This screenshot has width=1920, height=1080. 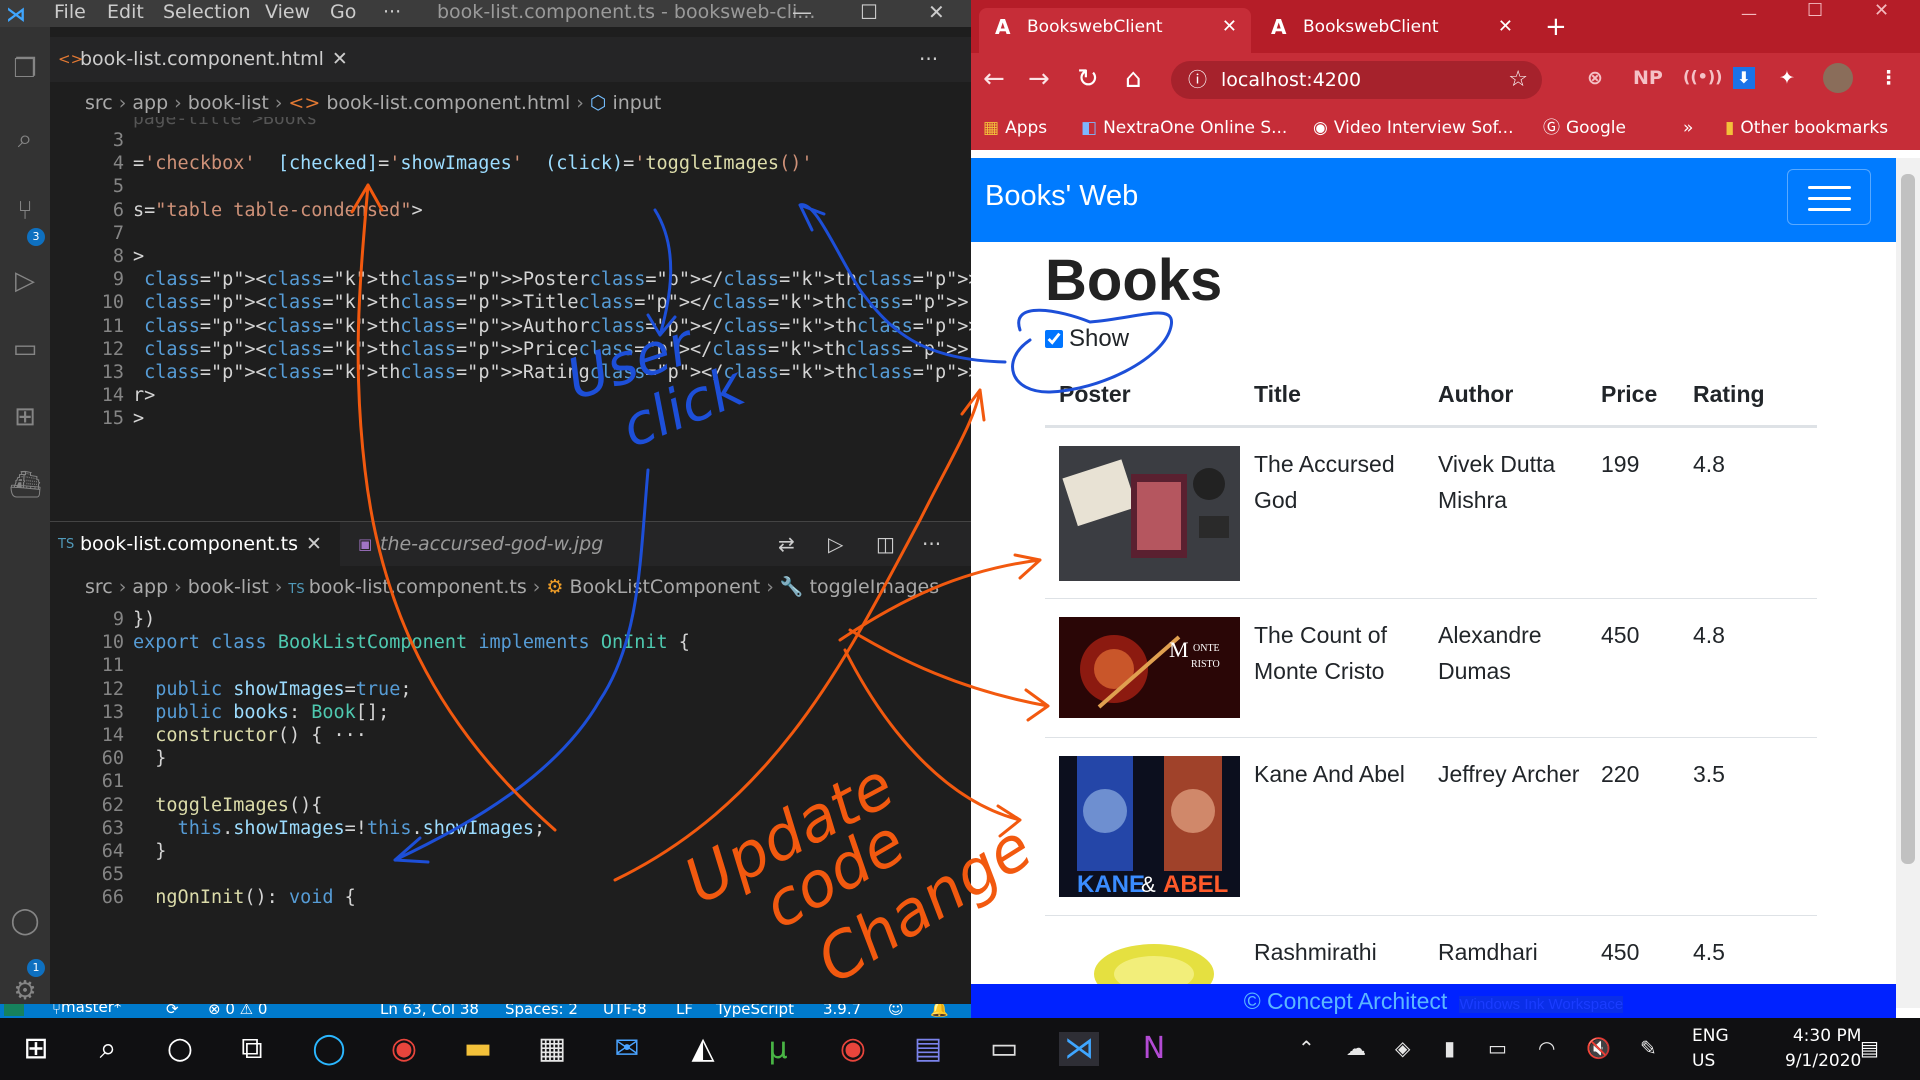 What do you see at coordinates (339, 829) in the screenshot?
I see `code-line: this.showImages=!this.showImages;` at bounding box center [339, 829].